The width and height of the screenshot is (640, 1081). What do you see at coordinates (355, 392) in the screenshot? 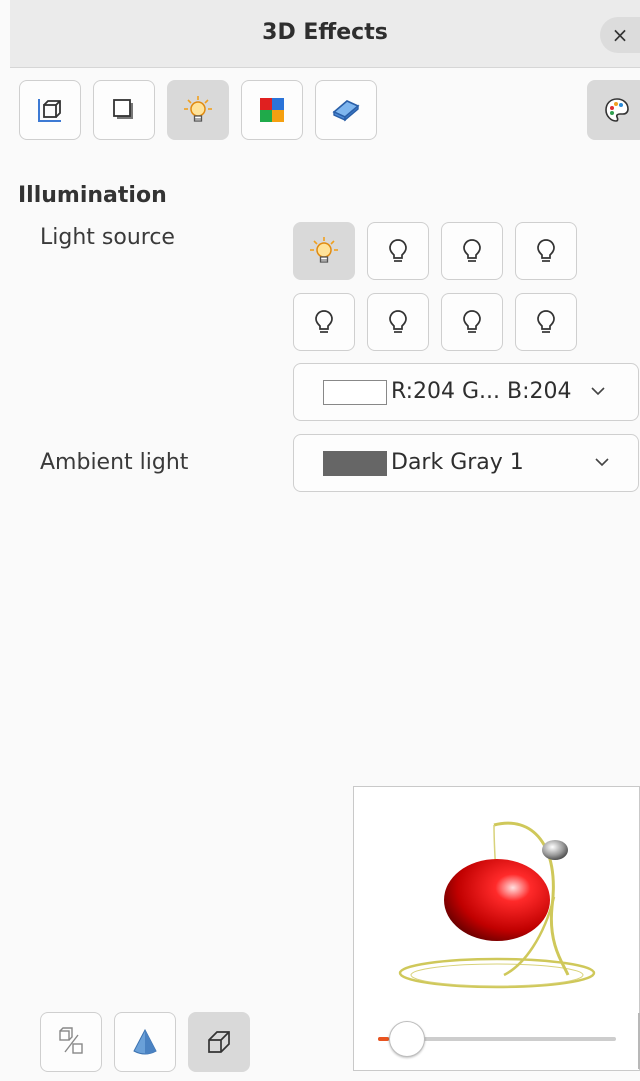
I see `light-source-color-swatch` at bounding box center [355, 392].